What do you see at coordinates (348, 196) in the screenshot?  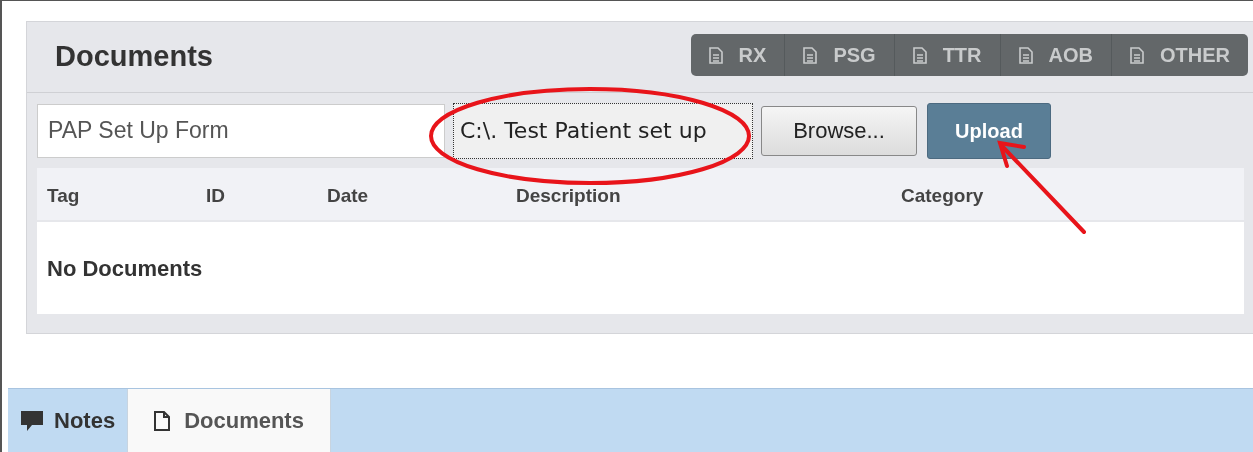 I see `column-header: Date` at bounding box center [348, 196].